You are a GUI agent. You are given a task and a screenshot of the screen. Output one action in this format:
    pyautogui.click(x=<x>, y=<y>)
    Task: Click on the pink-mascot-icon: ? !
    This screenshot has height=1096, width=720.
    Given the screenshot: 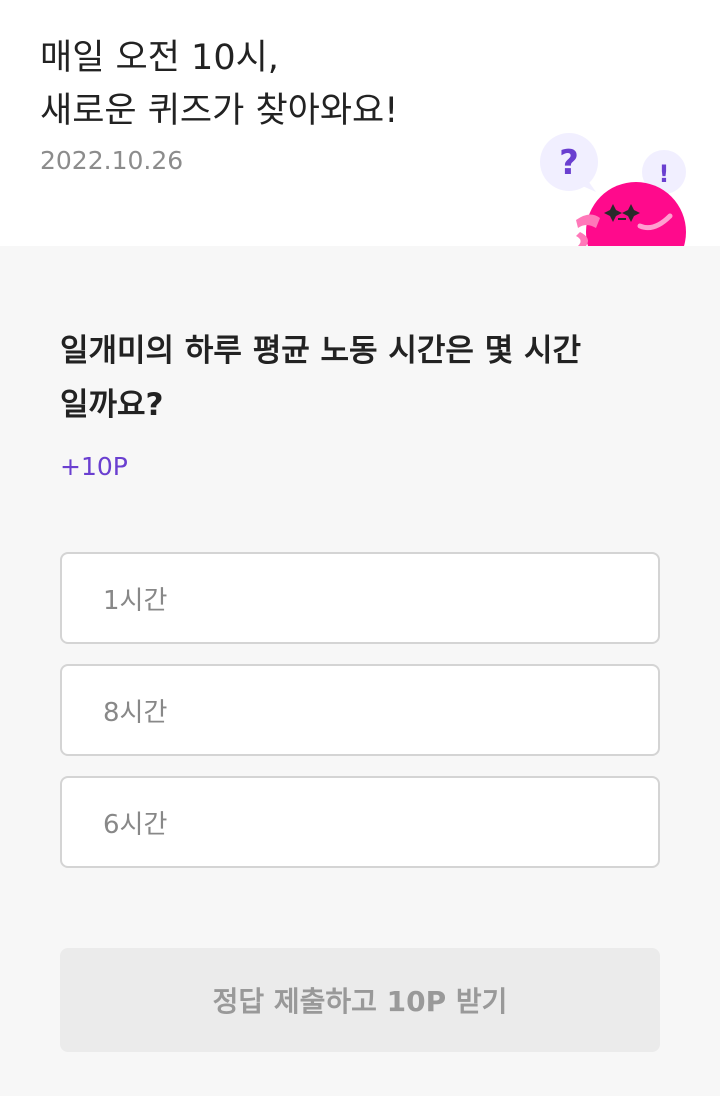 What is the action you would take?
    pyautogui.click(x=613, y=189)
    